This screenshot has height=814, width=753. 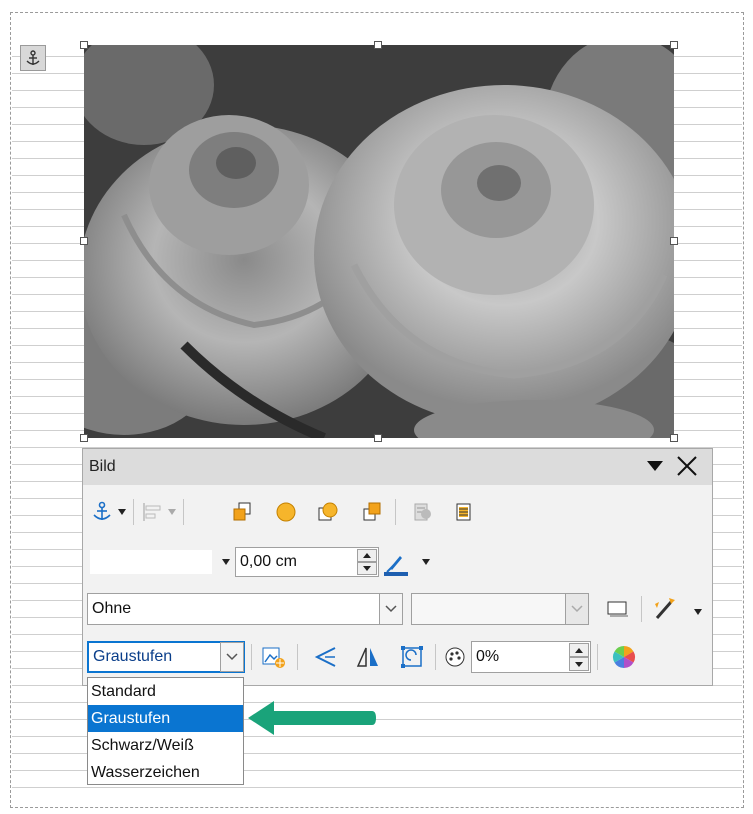 I want to click on flip-horizontal-icon, so click(x=368, y=657).